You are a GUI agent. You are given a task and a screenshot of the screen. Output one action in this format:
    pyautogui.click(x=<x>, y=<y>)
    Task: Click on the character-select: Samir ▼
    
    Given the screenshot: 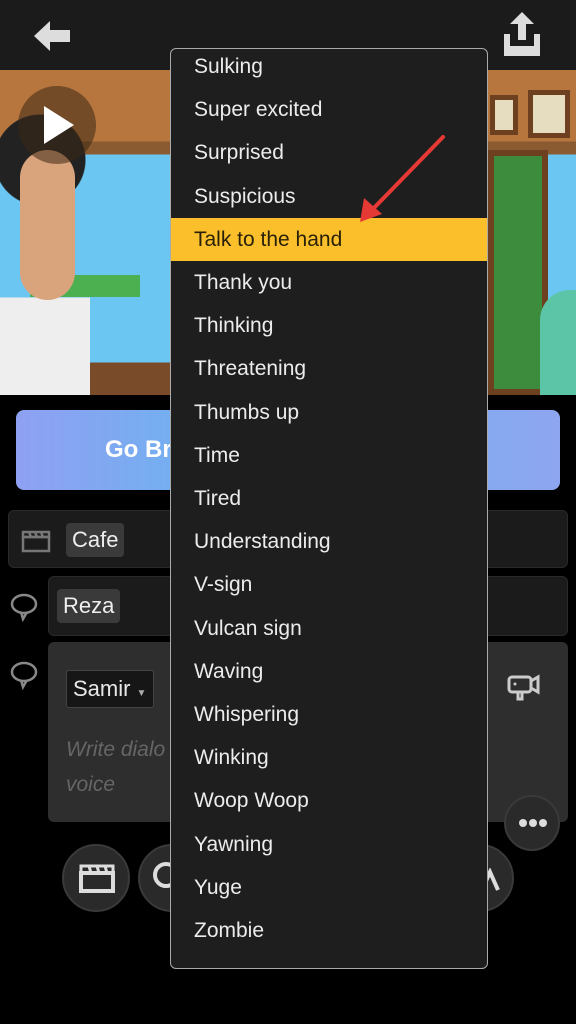 What is the action you would take?
    pyautogui.click(x=110, y=689)
    